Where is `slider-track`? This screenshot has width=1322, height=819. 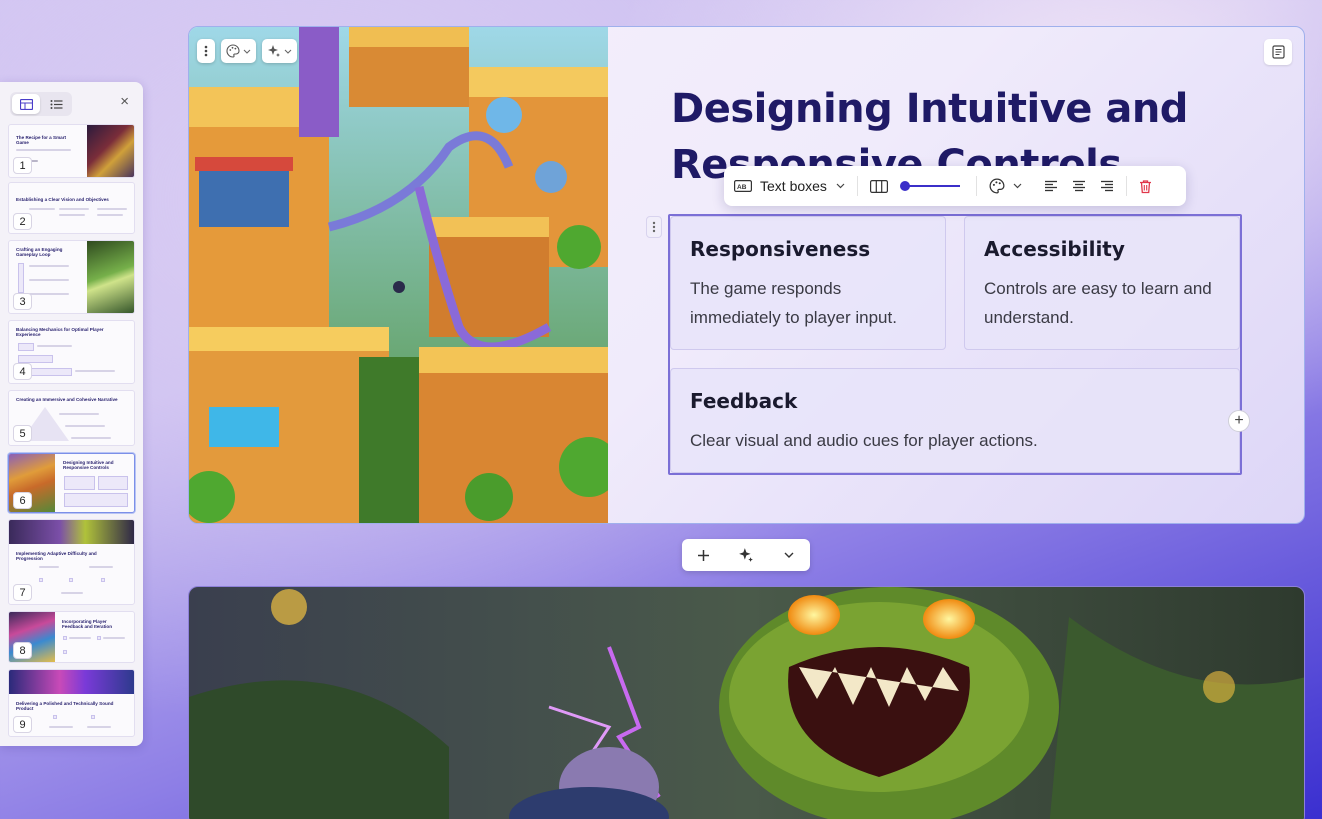 slider-track is located at coordinates (929, 186).